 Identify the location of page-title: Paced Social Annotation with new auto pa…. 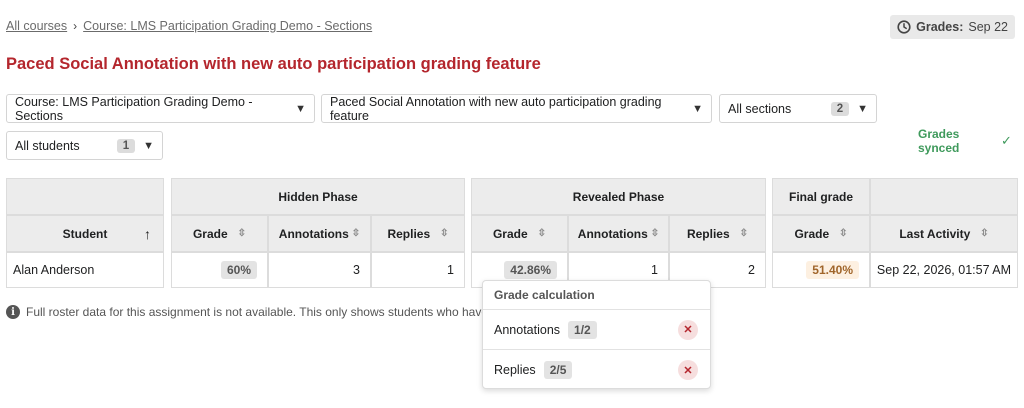
(273, 64).